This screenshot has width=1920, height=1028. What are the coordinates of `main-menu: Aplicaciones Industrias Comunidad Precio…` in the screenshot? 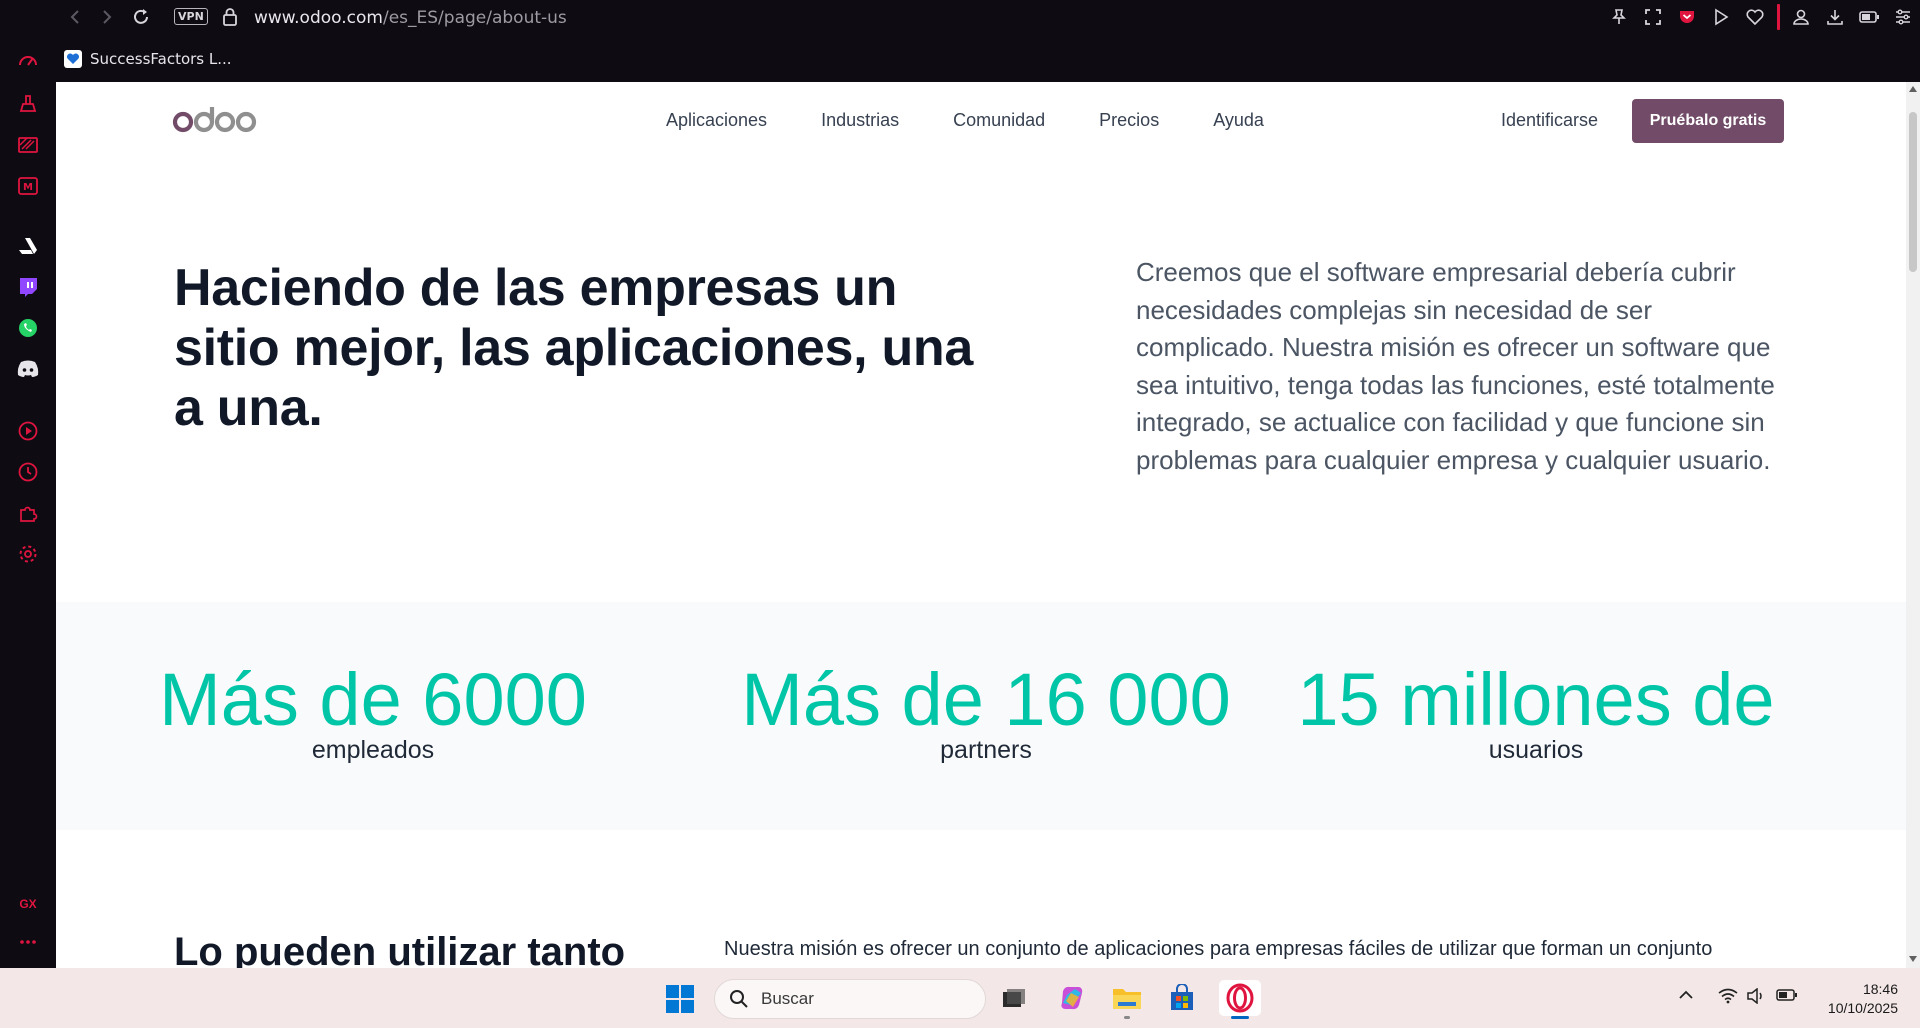 It's located at (992, 120).